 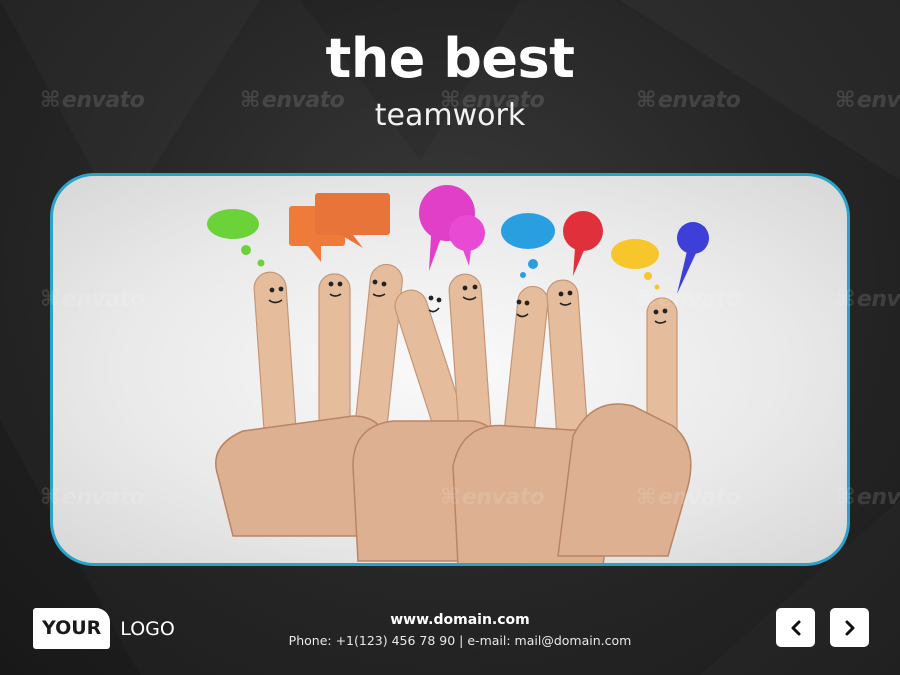 I want to click on chevron-left-icon, so click(x=795, y=627).